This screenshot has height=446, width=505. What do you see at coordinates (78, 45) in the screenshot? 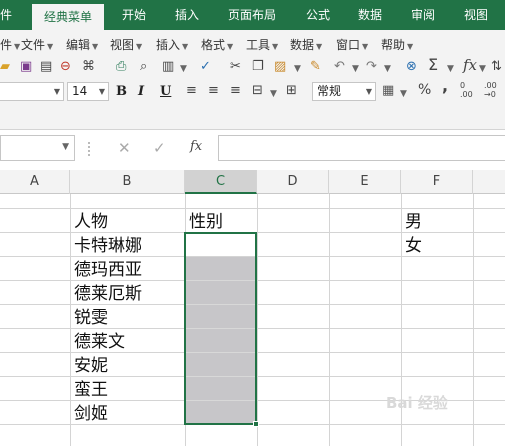
I see `menu-label: 编辑` at bounding box center [78, 45].